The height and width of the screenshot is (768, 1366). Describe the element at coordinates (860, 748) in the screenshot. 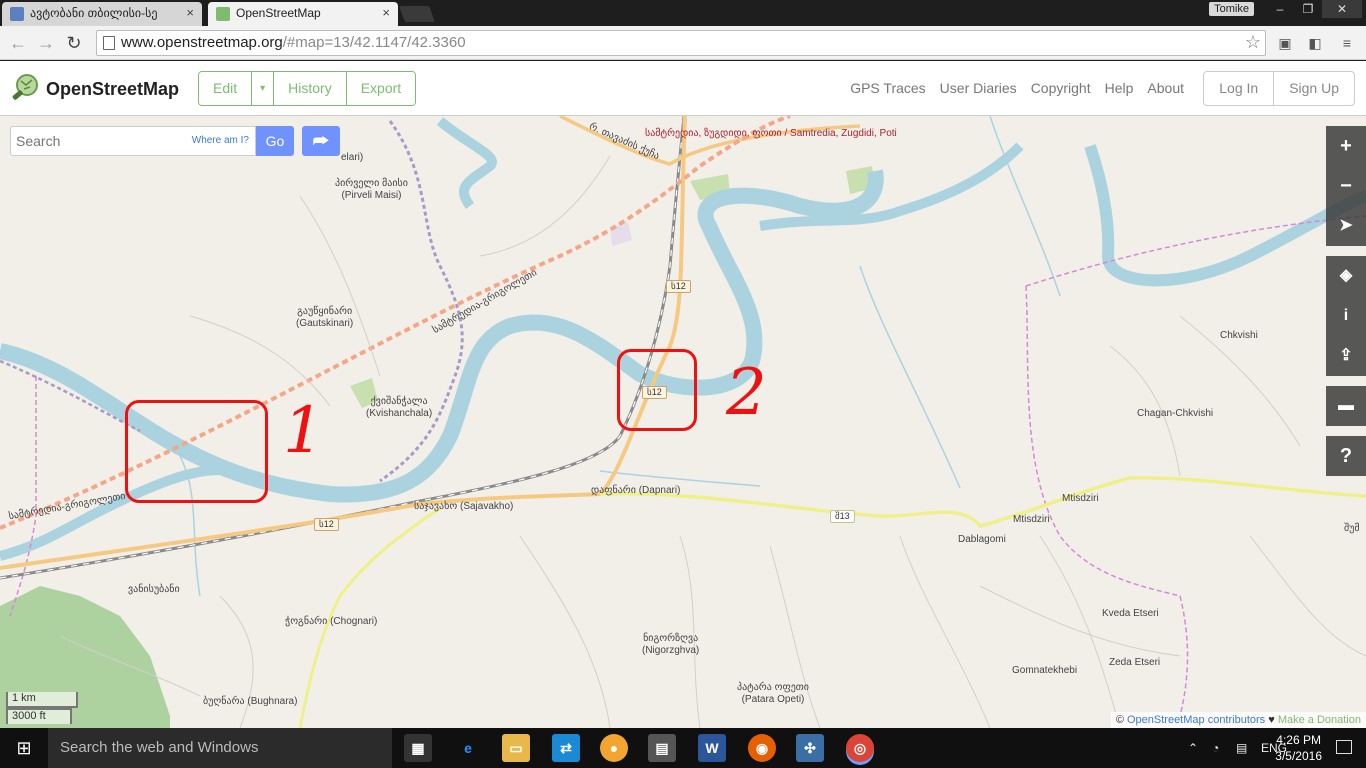

I see `chrome-icon: ◎` at that location.